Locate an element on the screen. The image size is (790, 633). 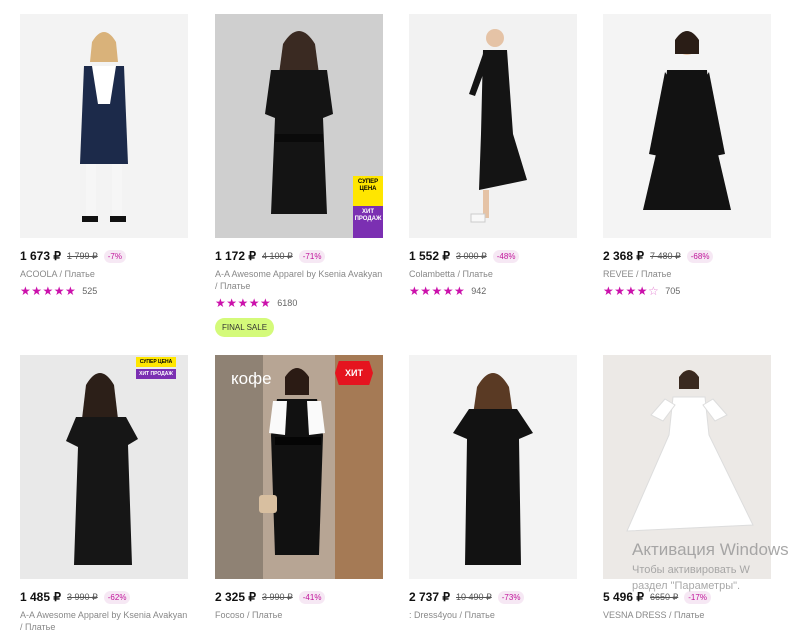
review-count: 6180 is located at coordinates (287, 303).